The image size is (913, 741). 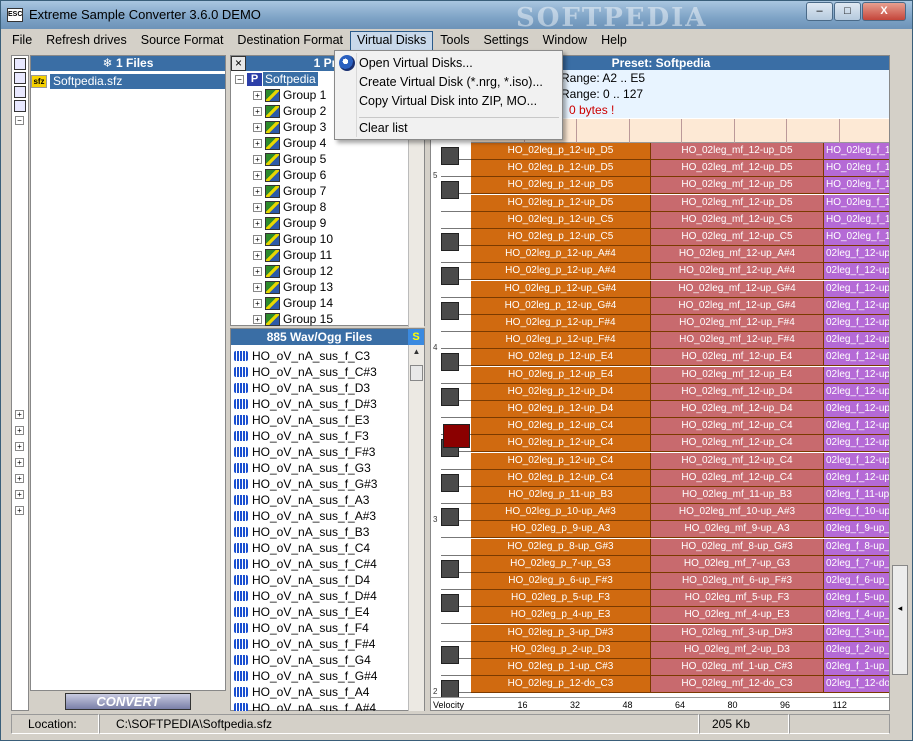 What do you see at coordinates (383, 128) in the screenshot?
I see `menu-clear-list: Clear list` at bounding box center [383, 128].